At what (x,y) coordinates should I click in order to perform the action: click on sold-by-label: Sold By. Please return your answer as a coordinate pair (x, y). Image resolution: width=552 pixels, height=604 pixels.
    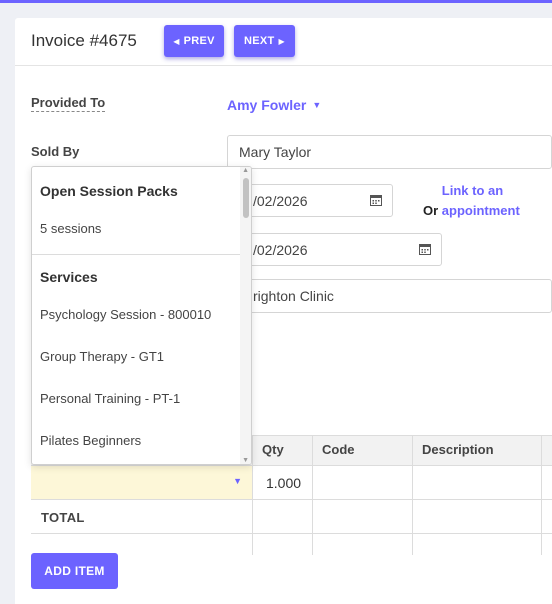
    Looking at the image, I should click on (55, 151).